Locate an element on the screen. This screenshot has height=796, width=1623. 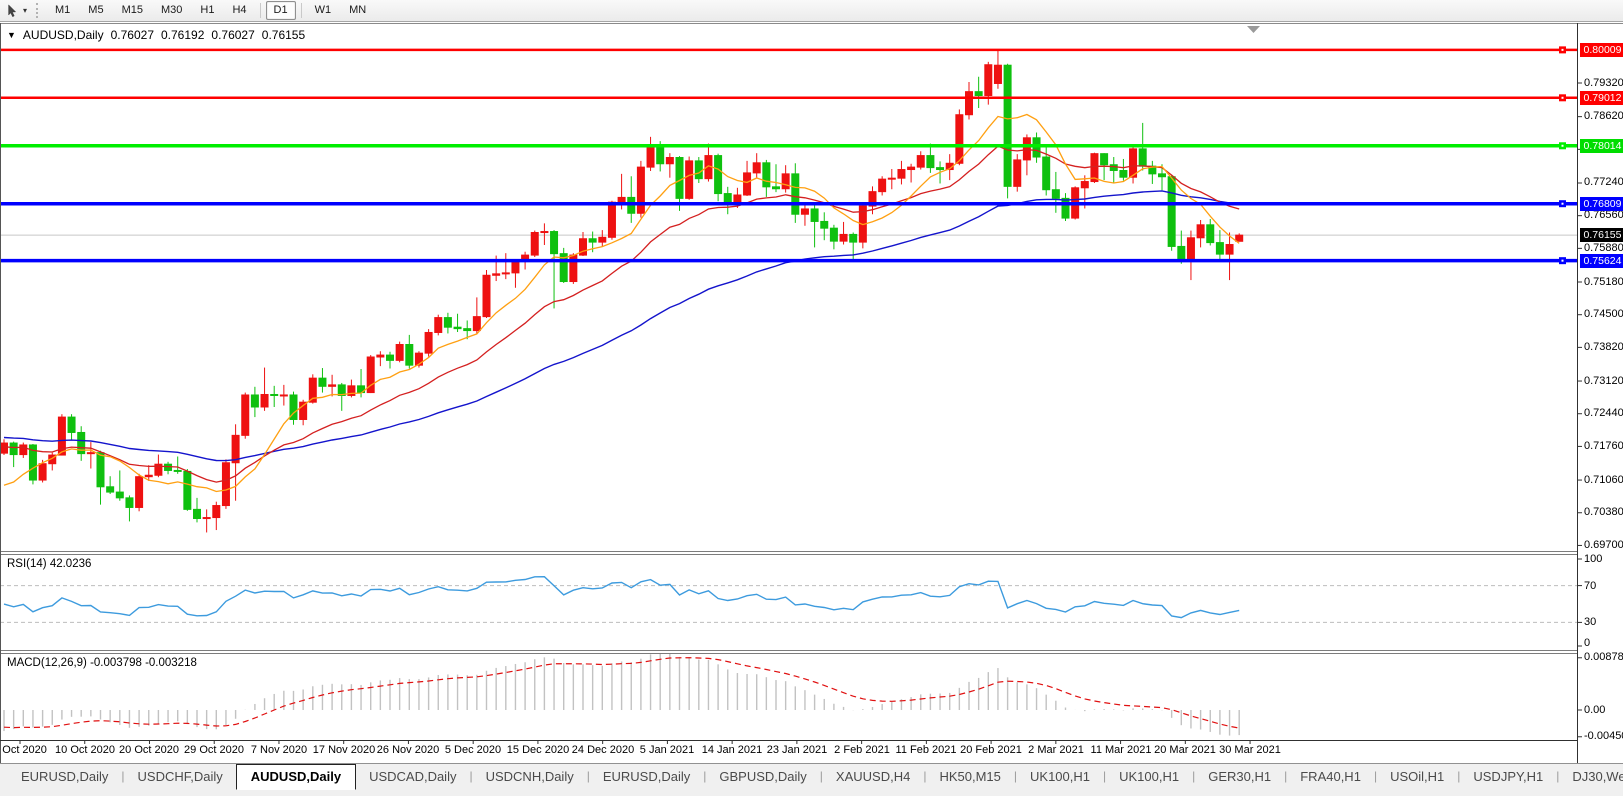
price-axis-tick-label: 0.75880 is located at coordinates (1603, 248).